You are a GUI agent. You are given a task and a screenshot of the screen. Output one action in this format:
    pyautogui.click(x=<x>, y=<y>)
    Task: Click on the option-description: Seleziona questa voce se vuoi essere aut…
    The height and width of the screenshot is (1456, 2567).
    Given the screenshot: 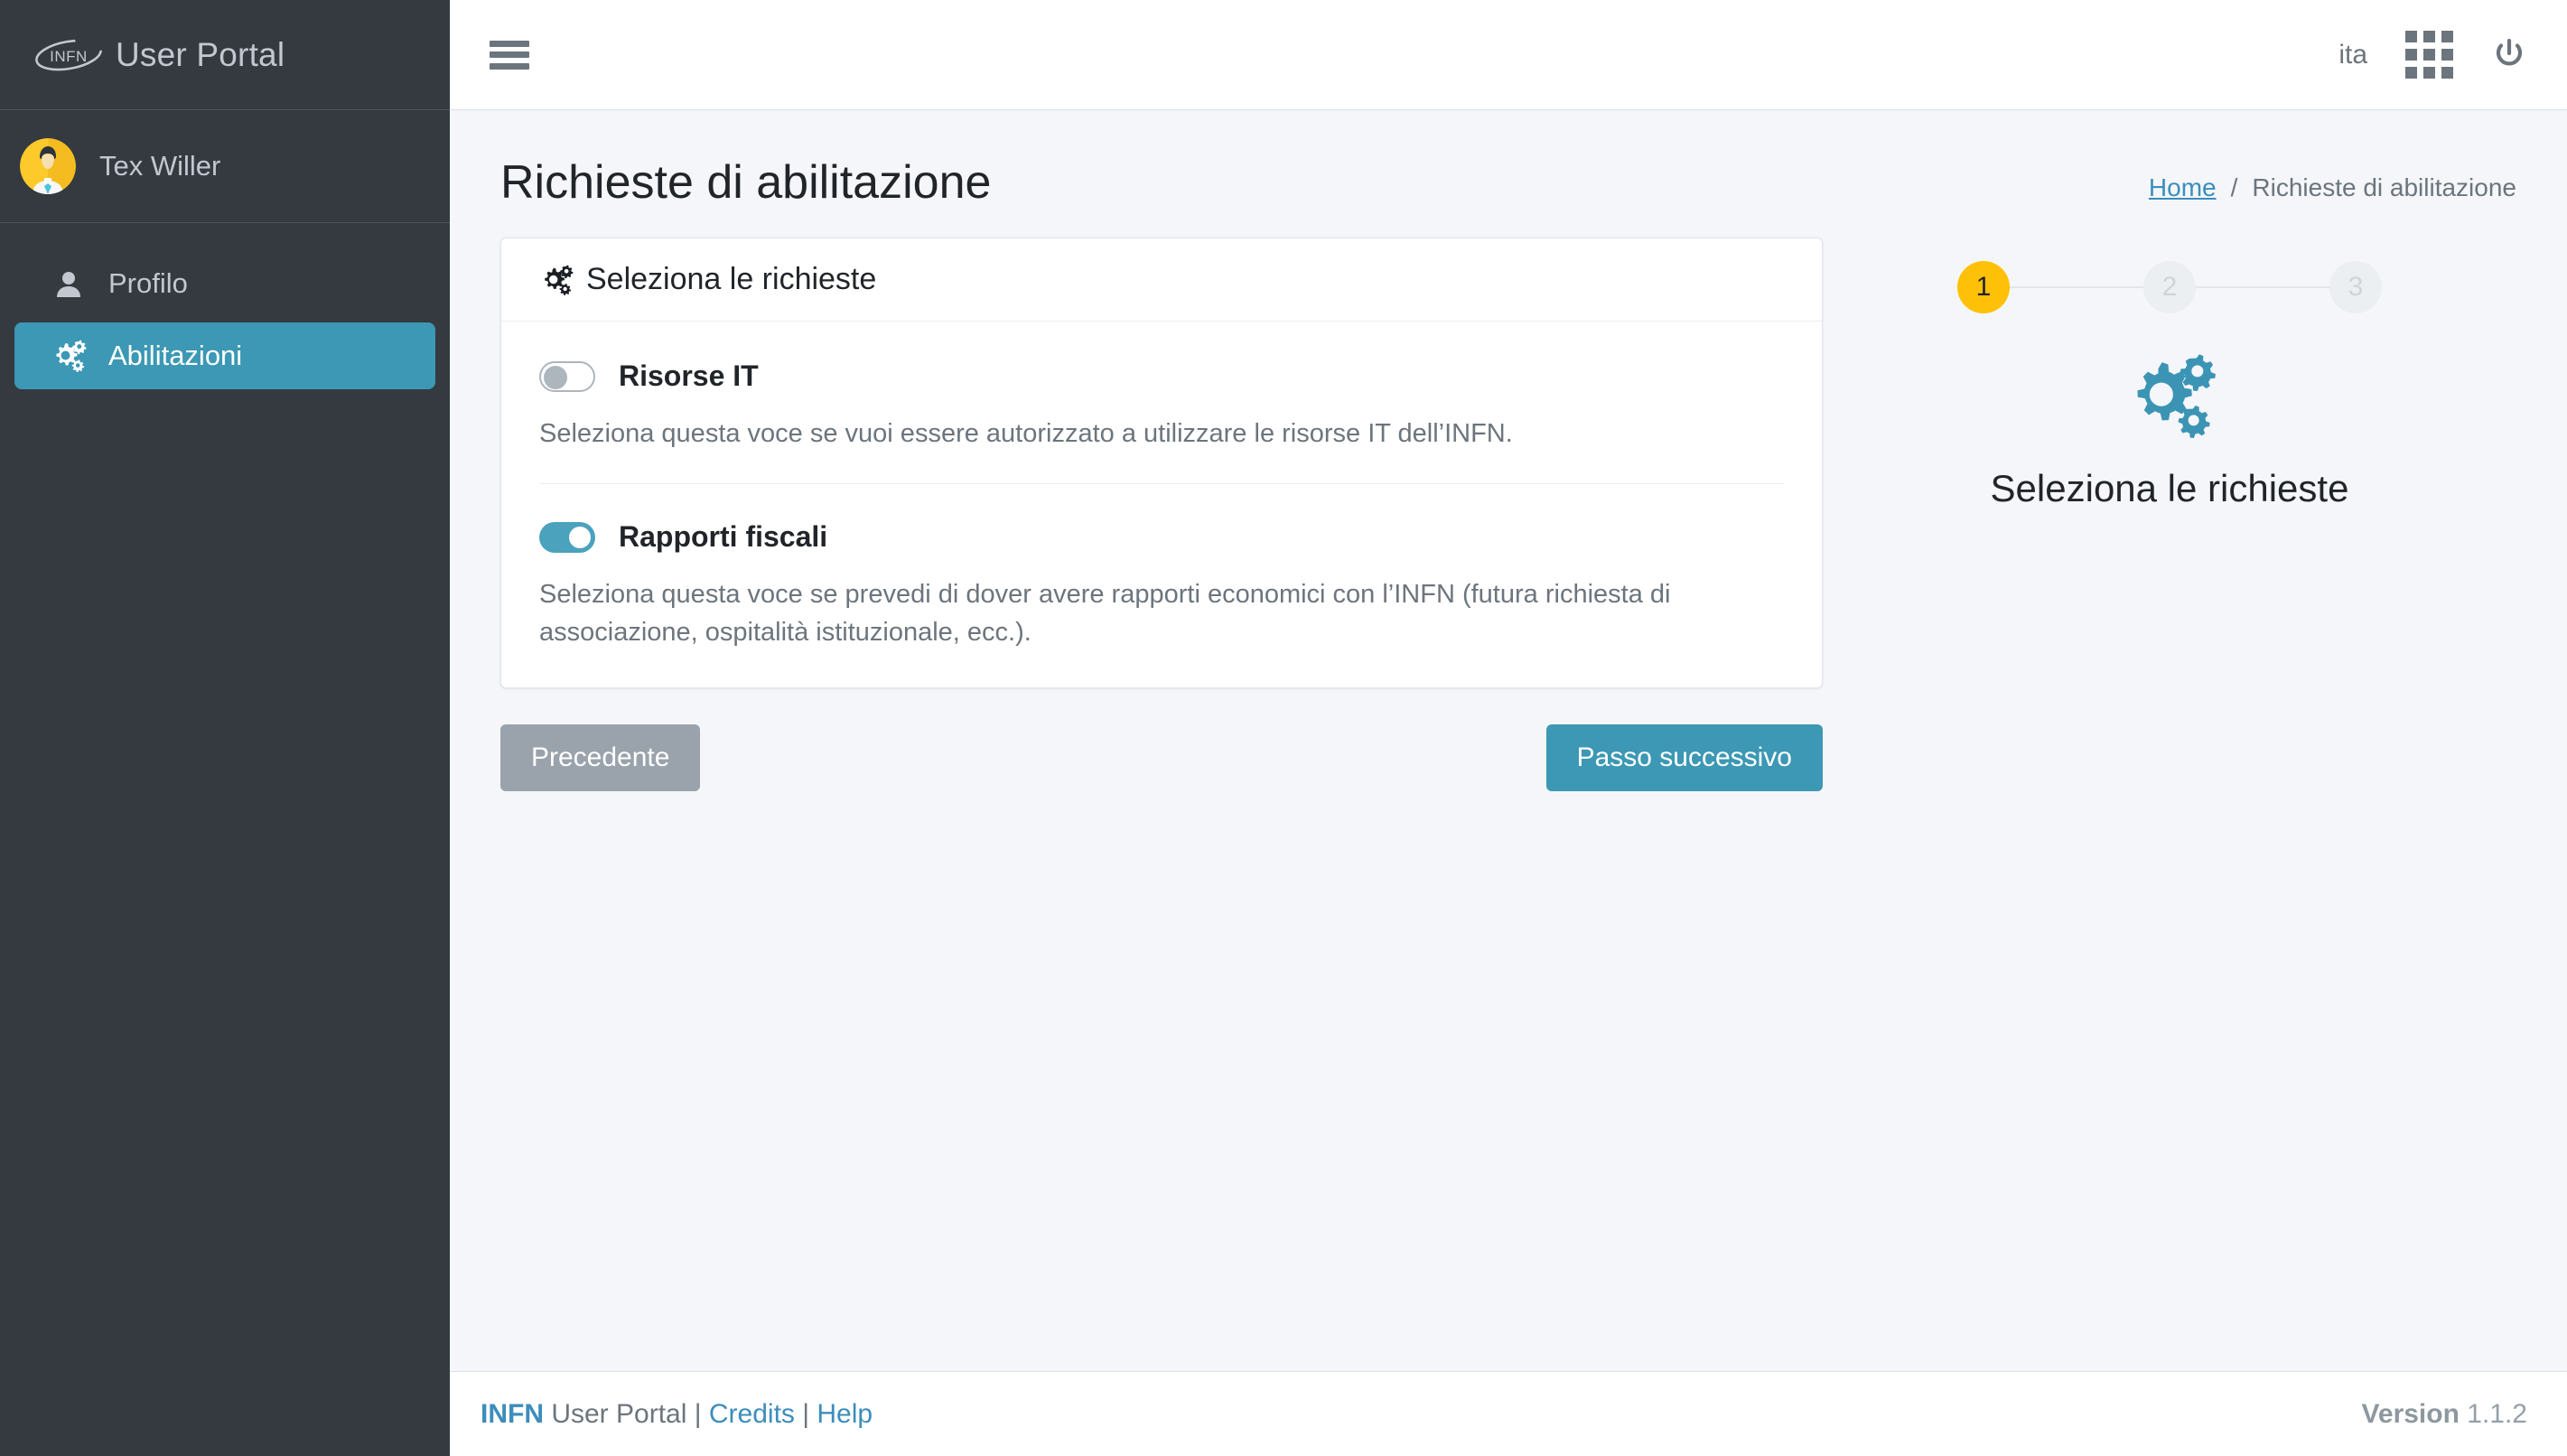 What is the action you would take?
    pyautogui.click(x=1026, y=434)
    